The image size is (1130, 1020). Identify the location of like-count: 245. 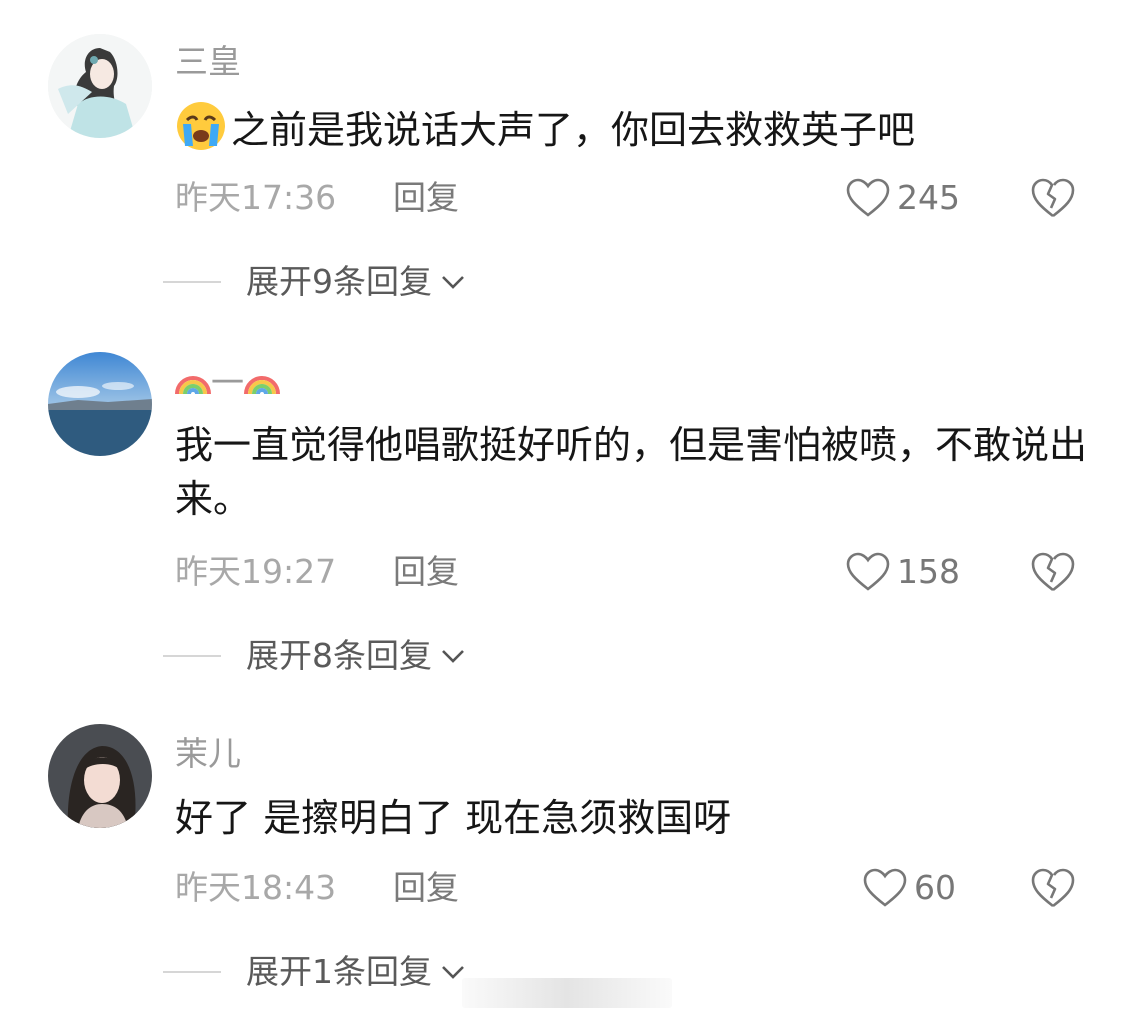
(928, 197).